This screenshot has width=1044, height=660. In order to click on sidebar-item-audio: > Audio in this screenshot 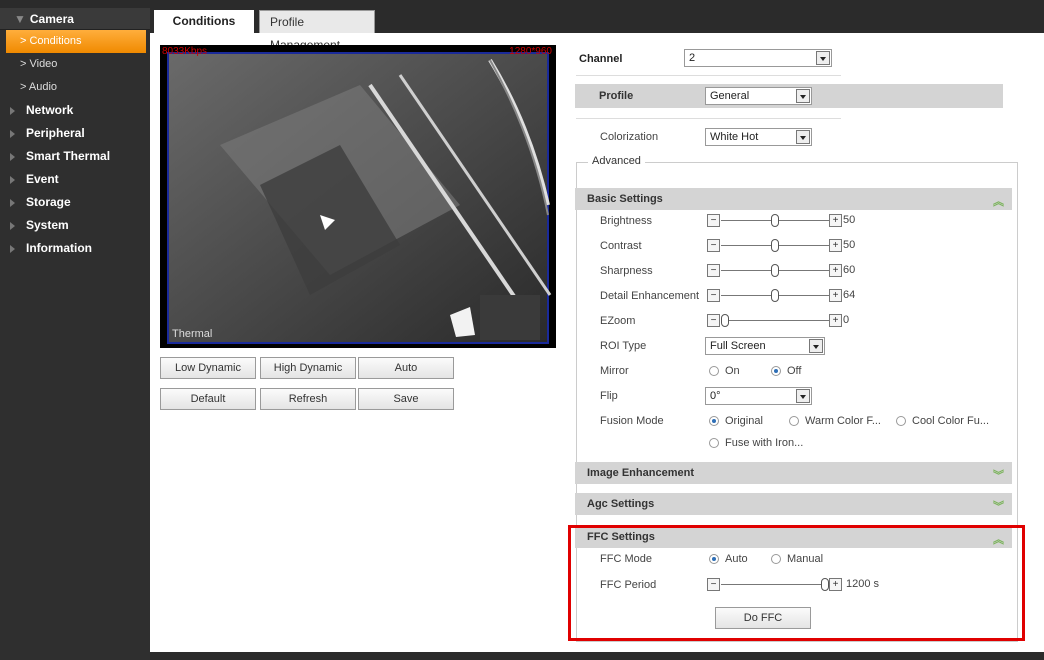, I will do `click(75, 87)`.